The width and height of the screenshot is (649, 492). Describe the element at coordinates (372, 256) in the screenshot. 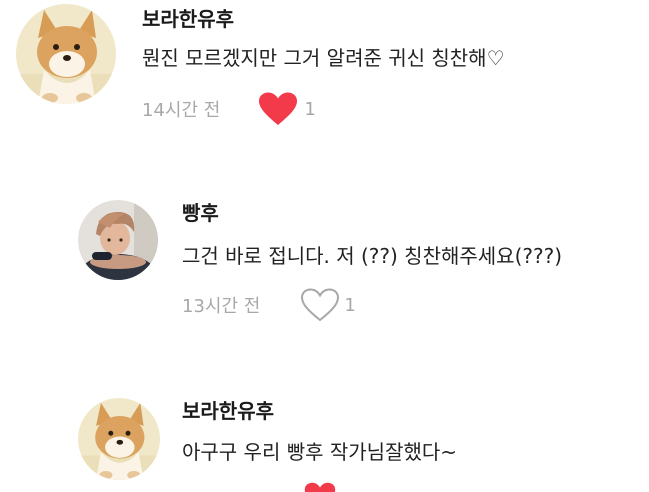

I see `comment-text: 그건 바로 접니다. 저 (??) 칭찬해주세요(???)` at that location.